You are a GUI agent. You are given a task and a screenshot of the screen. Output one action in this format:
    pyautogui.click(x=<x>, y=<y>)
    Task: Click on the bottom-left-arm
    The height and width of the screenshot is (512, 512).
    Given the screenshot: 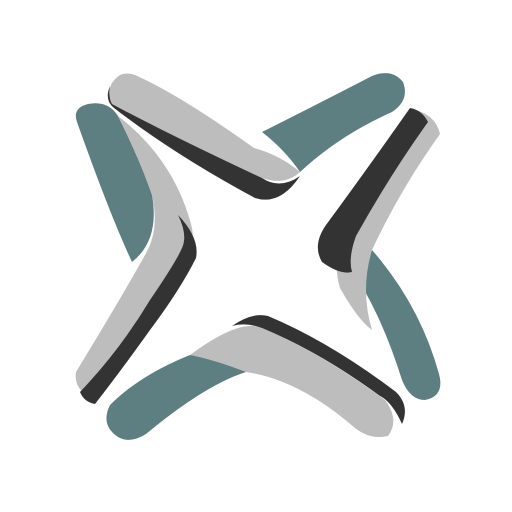 What is the action you would take?
    pyautogui.click(x=176, y=397)
    